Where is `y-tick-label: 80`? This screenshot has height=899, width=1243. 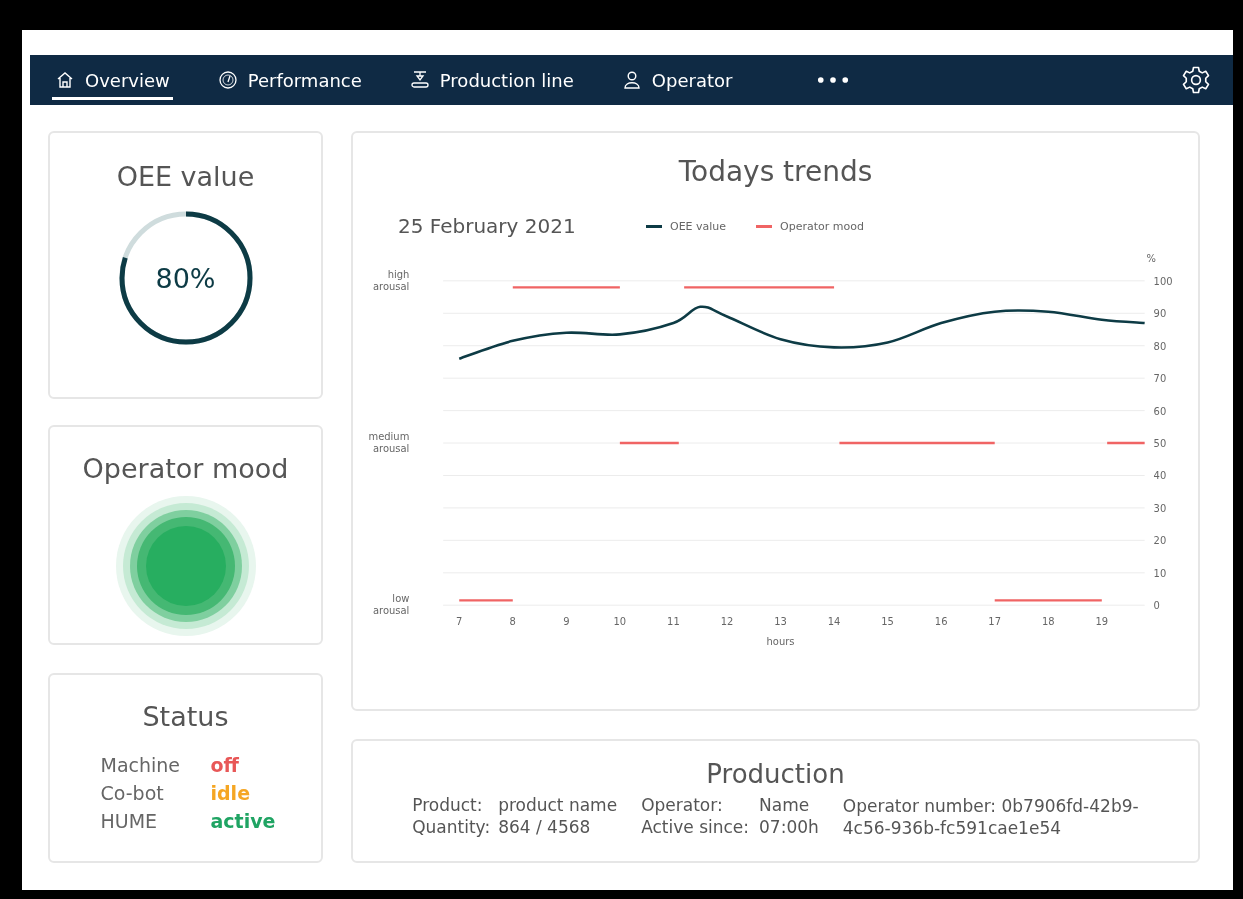
y-tick-label: 80 is located at coordinates (1160, 346).